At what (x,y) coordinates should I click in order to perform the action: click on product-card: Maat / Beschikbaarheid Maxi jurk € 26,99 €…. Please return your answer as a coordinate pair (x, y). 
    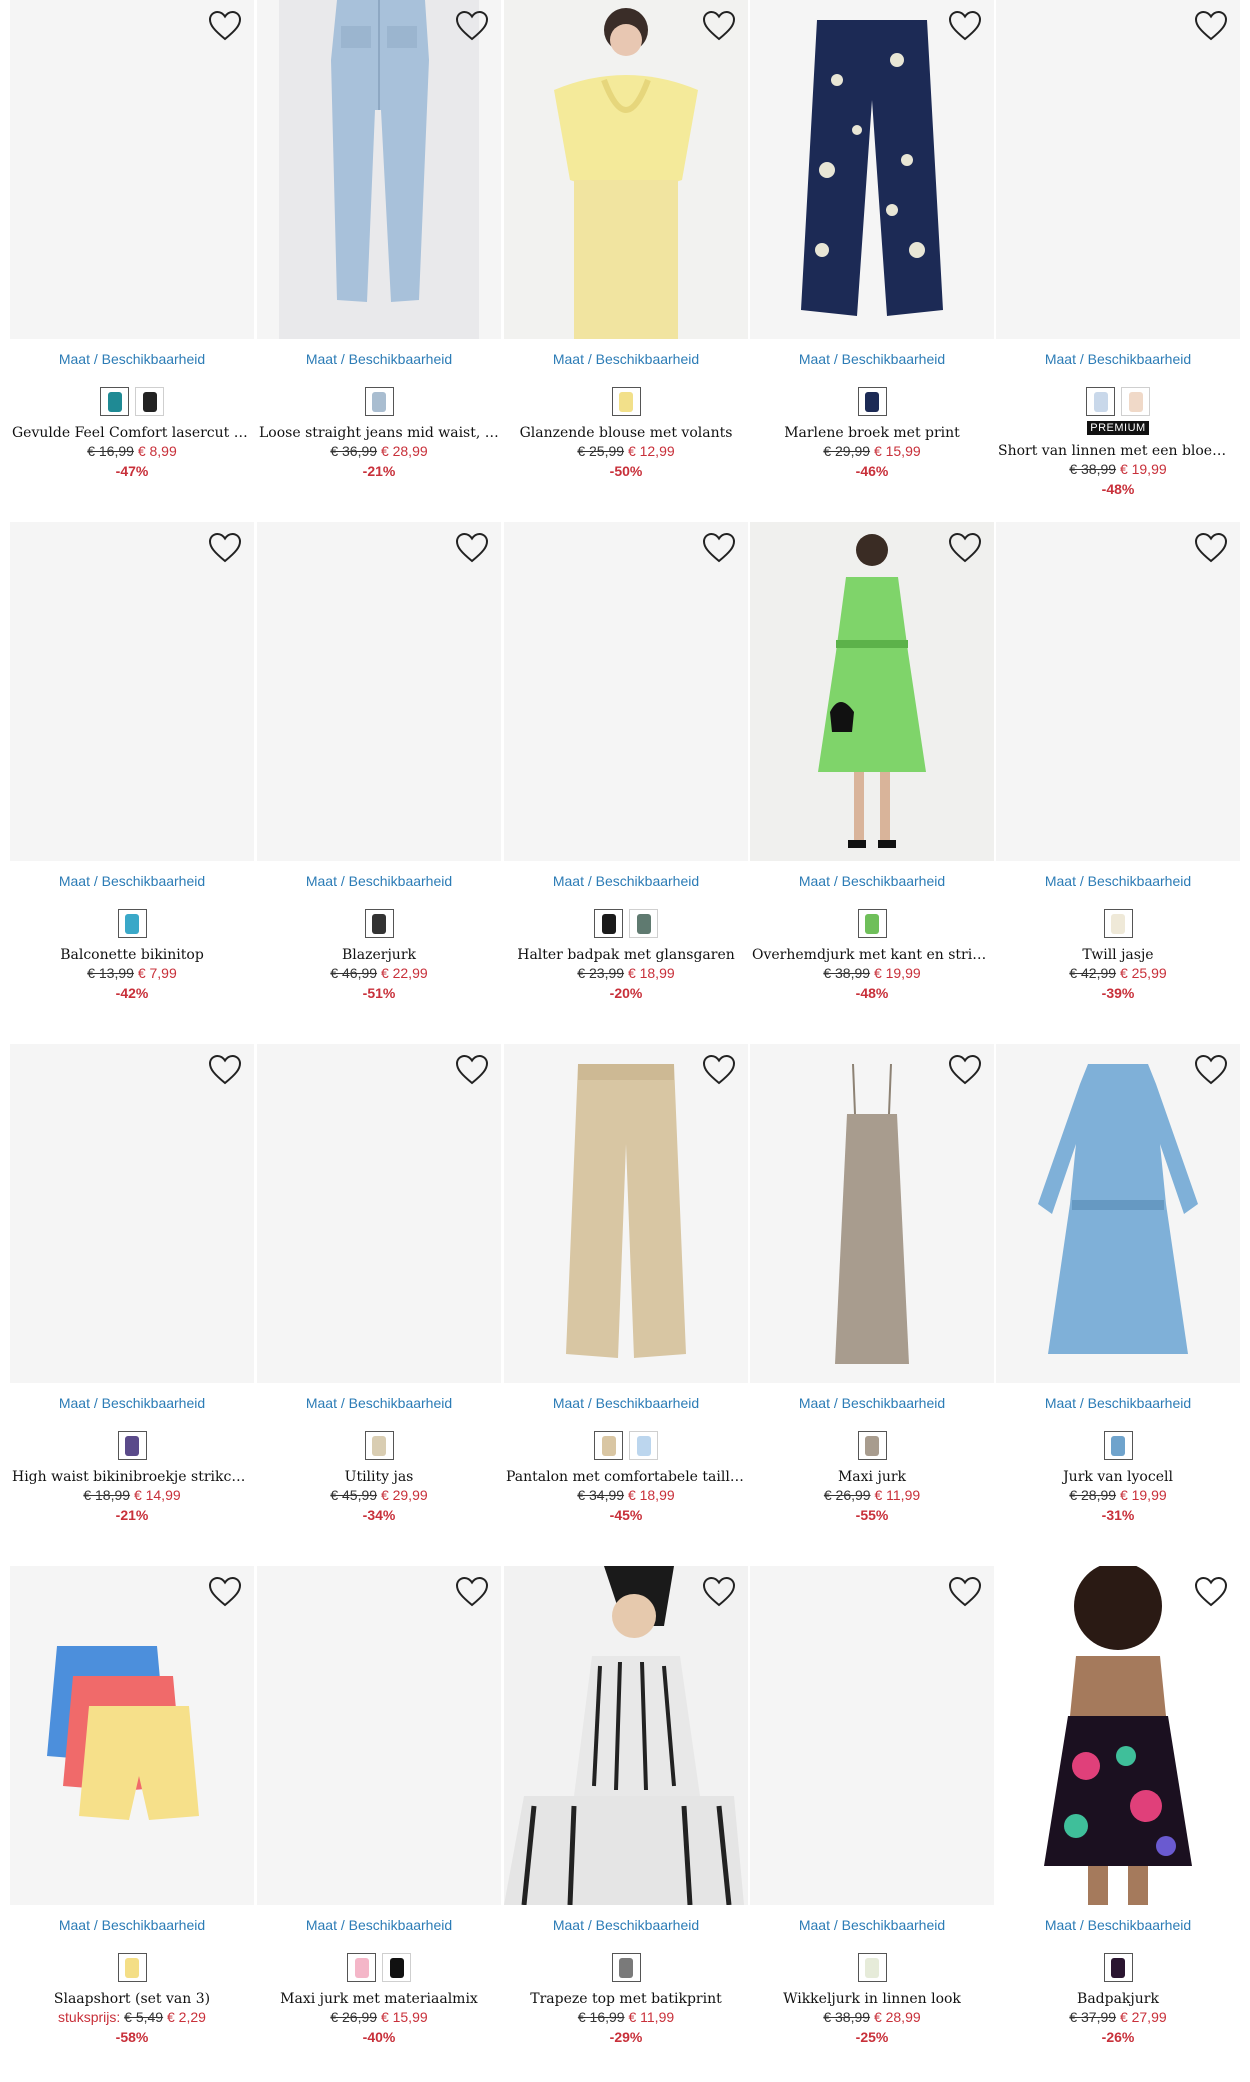
    Looking at the image, I should click on (872, 1284).